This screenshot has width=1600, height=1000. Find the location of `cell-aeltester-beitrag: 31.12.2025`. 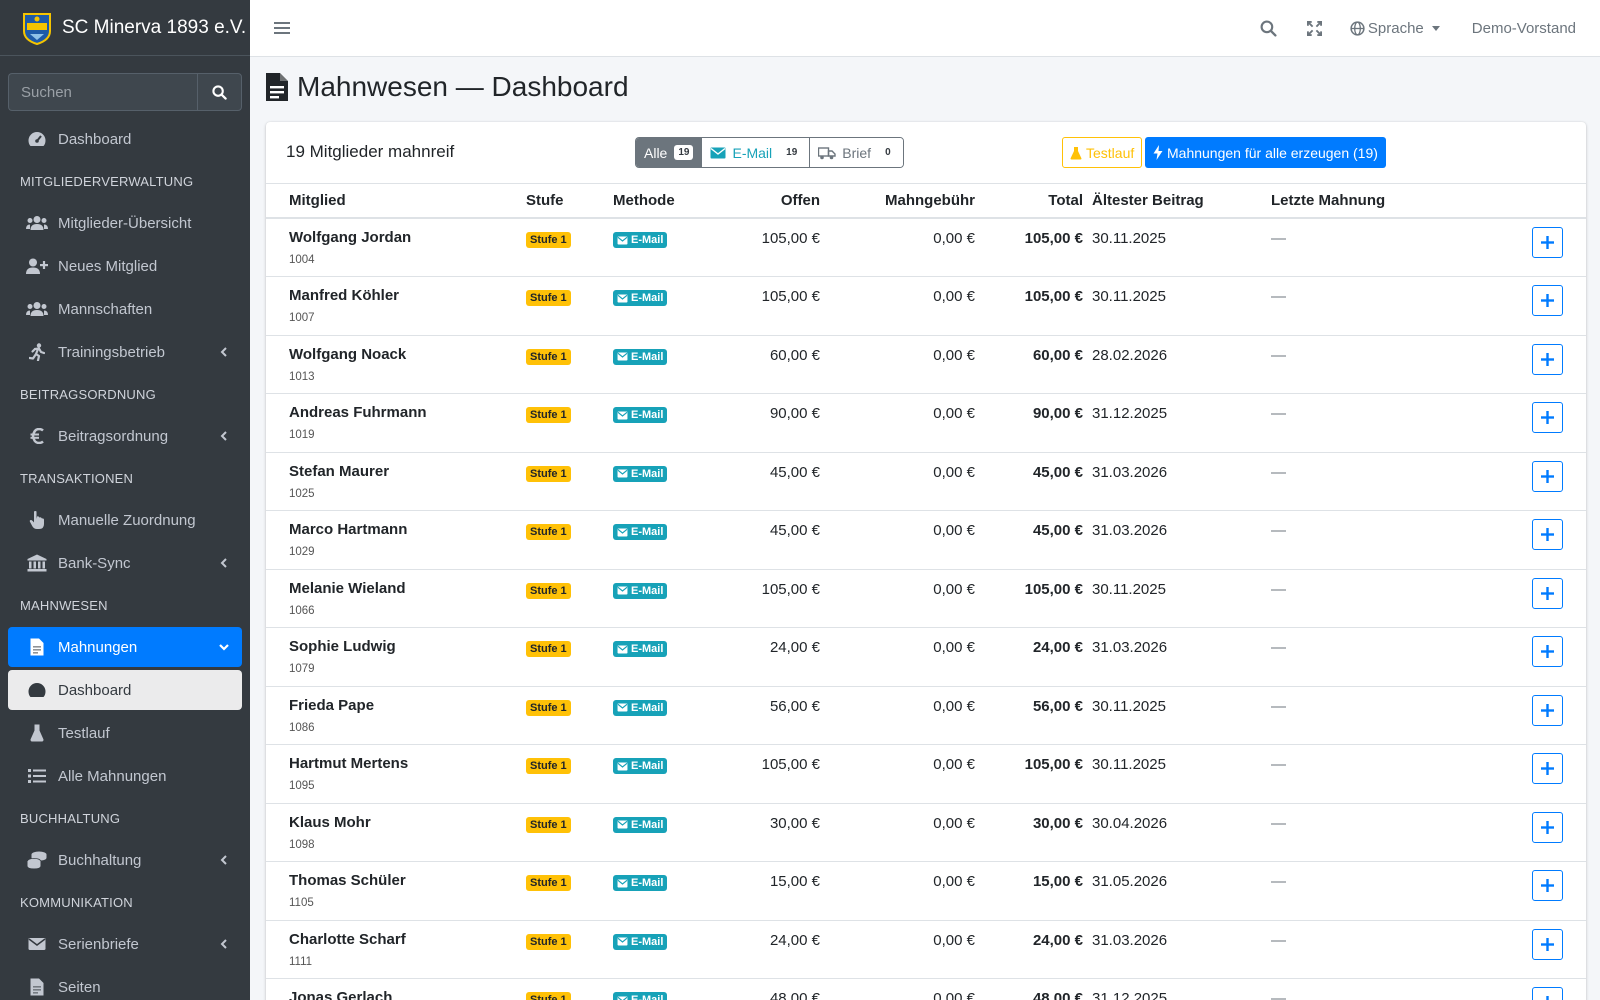

cell-aeltester-beitrag: 31.12.2025 is located at coordinates (1177, 423).